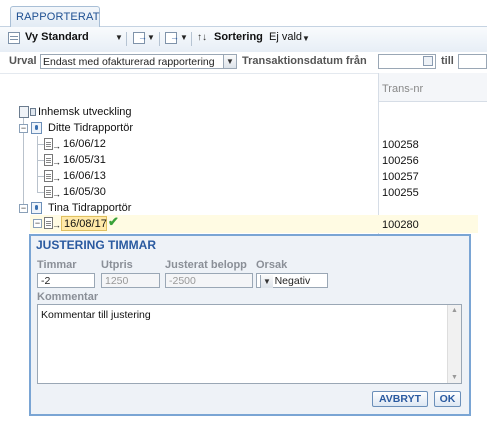 This screenshot has height=432, width=487. I want to click on justerat-belopp-value: -2500, so click(182, 281).